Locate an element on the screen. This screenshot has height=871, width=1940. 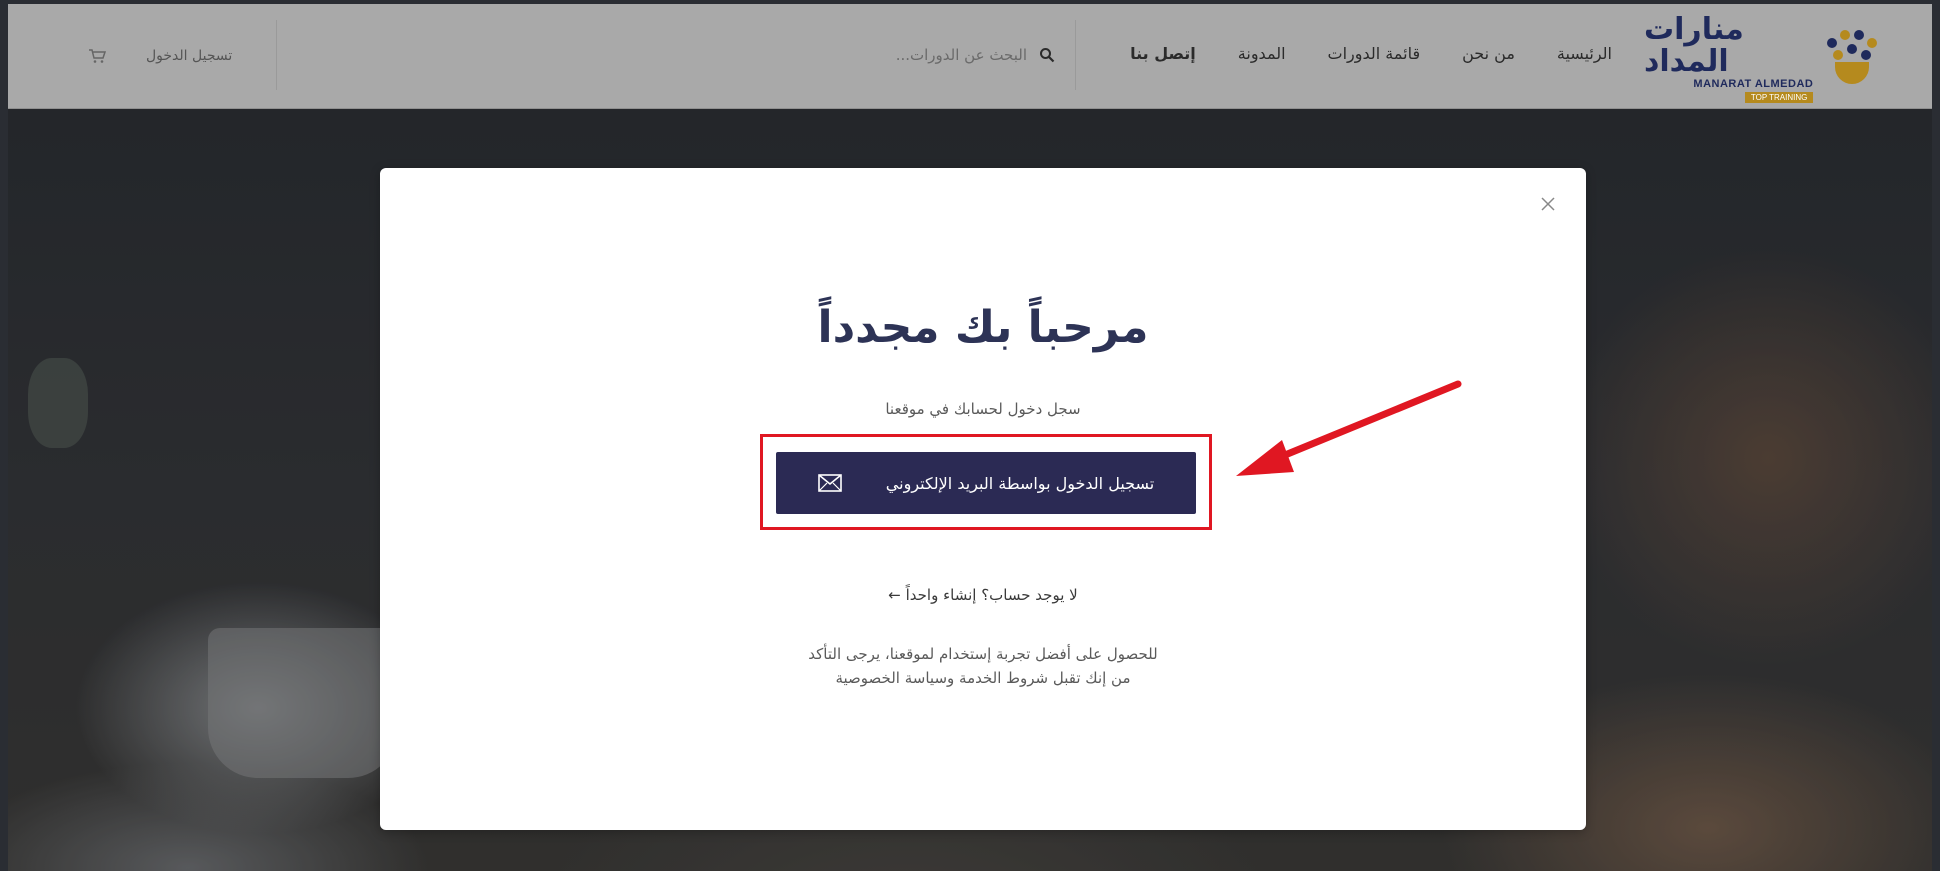
email-login-button: تسجيل الدخول بواسطة البريد الإلكتروني is located at coordinates (986, 483).